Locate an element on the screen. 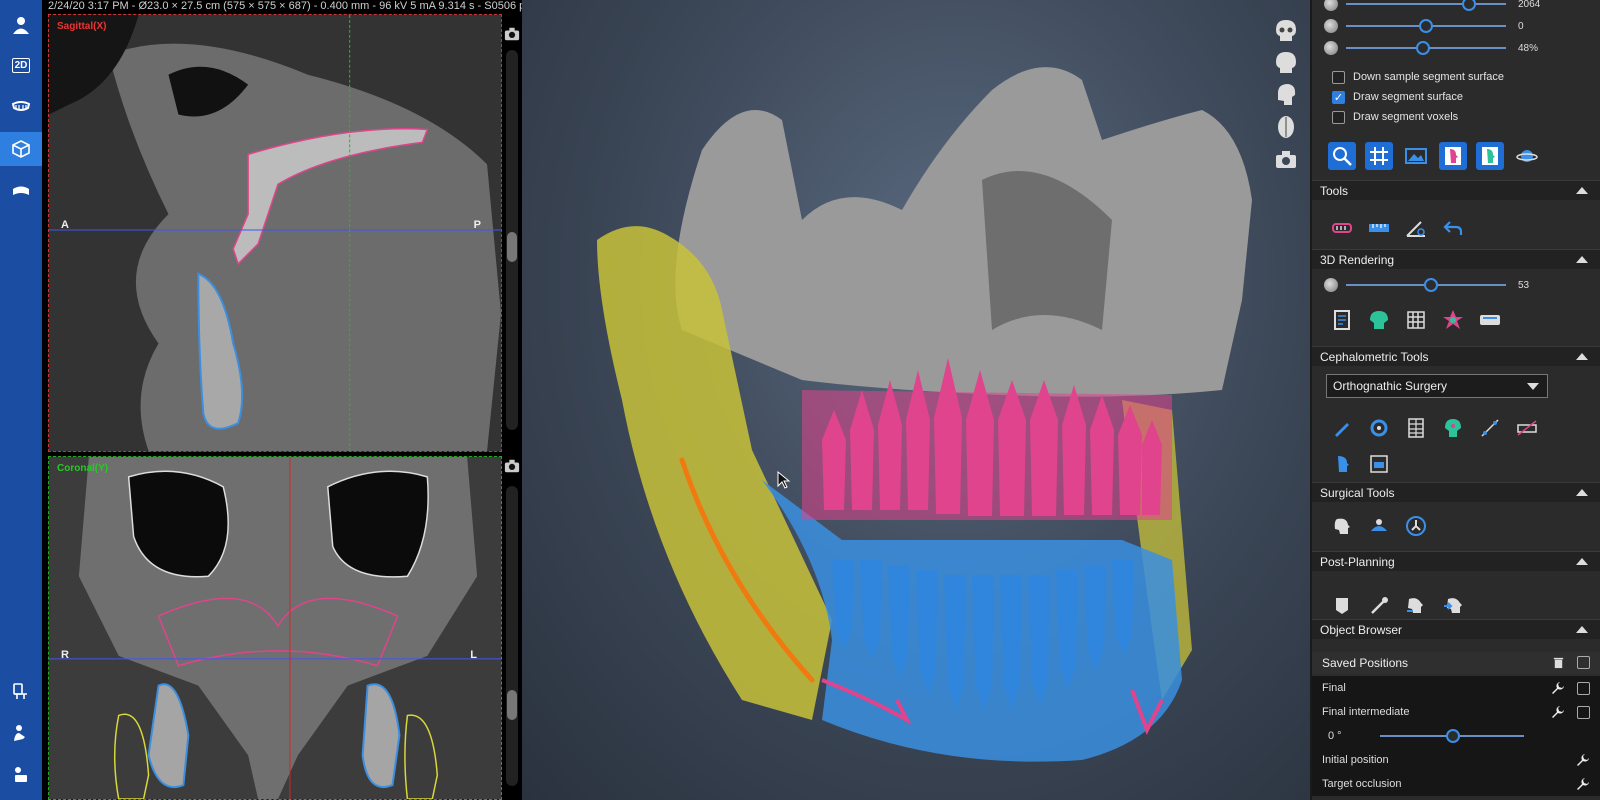 This screenshot has height=800, width=1600. dental-chair-icon is located at coordinates (21, 691).